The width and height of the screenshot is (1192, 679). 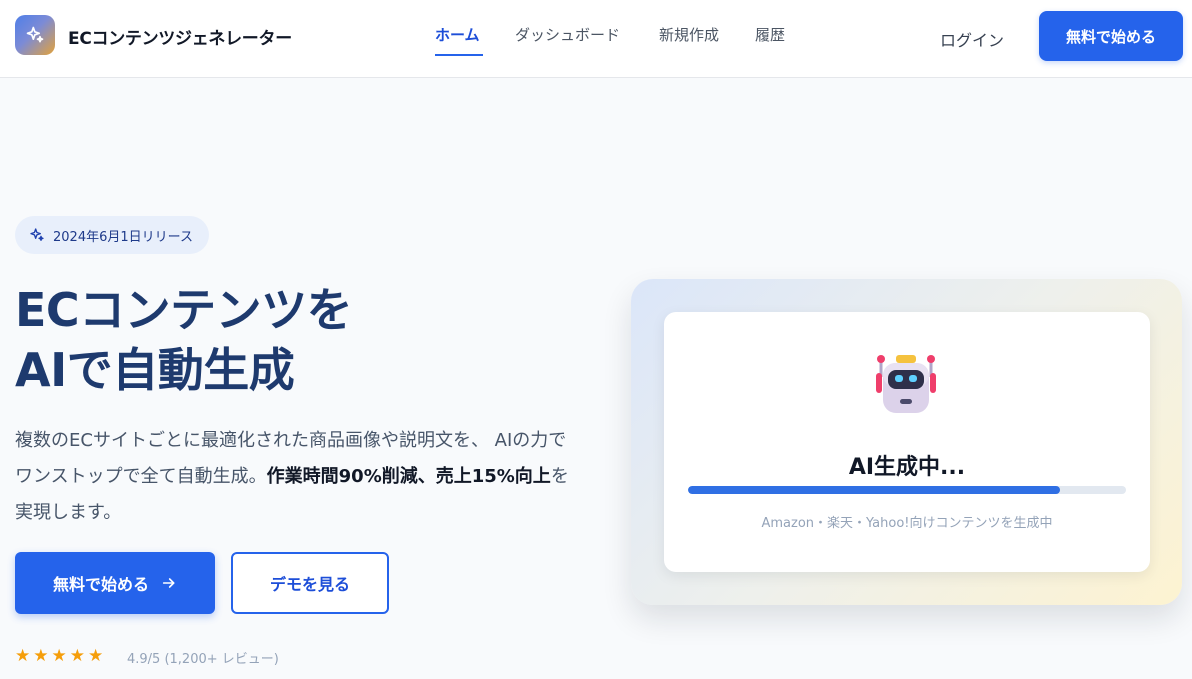 I want to click on nav-new: 新規作成, so click(x=689, y=34).